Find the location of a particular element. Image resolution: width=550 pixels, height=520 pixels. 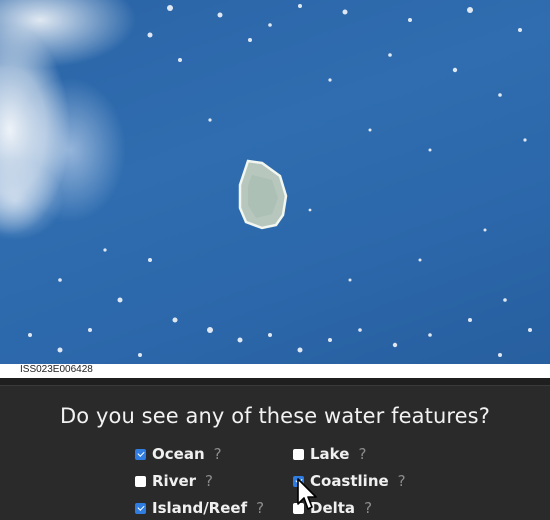

option-river: River ? is located at coordinates (174, 481).